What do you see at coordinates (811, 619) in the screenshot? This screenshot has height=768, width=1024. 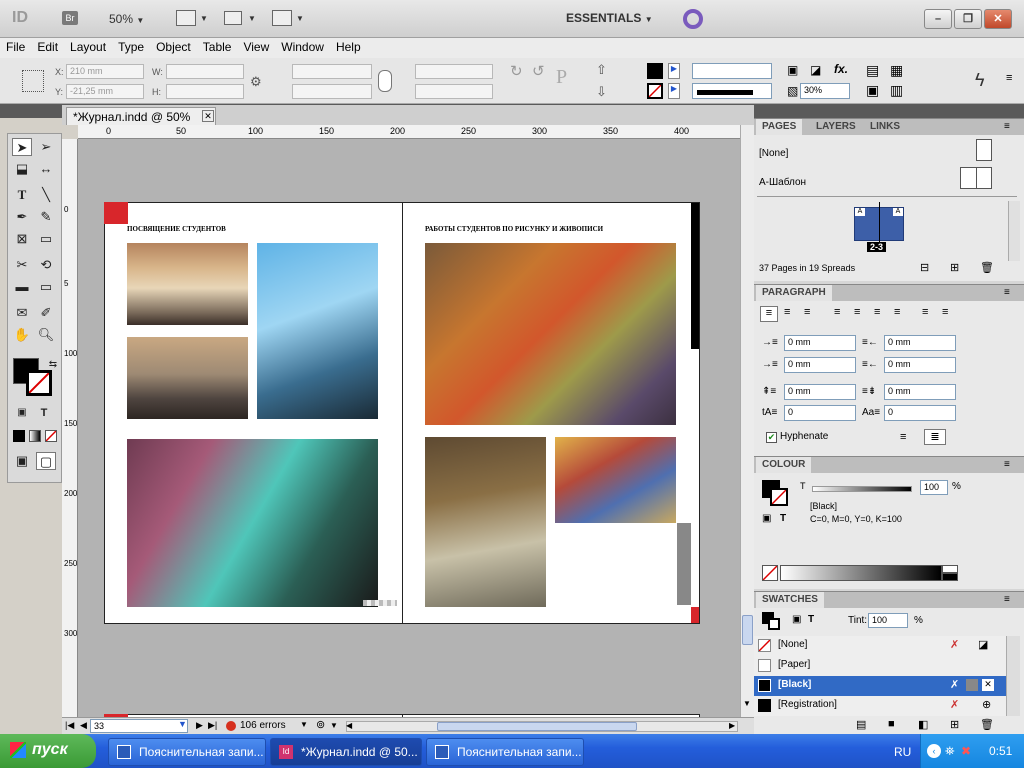 I see `swatch-text-icon: T` at bounding box center [811, 619].